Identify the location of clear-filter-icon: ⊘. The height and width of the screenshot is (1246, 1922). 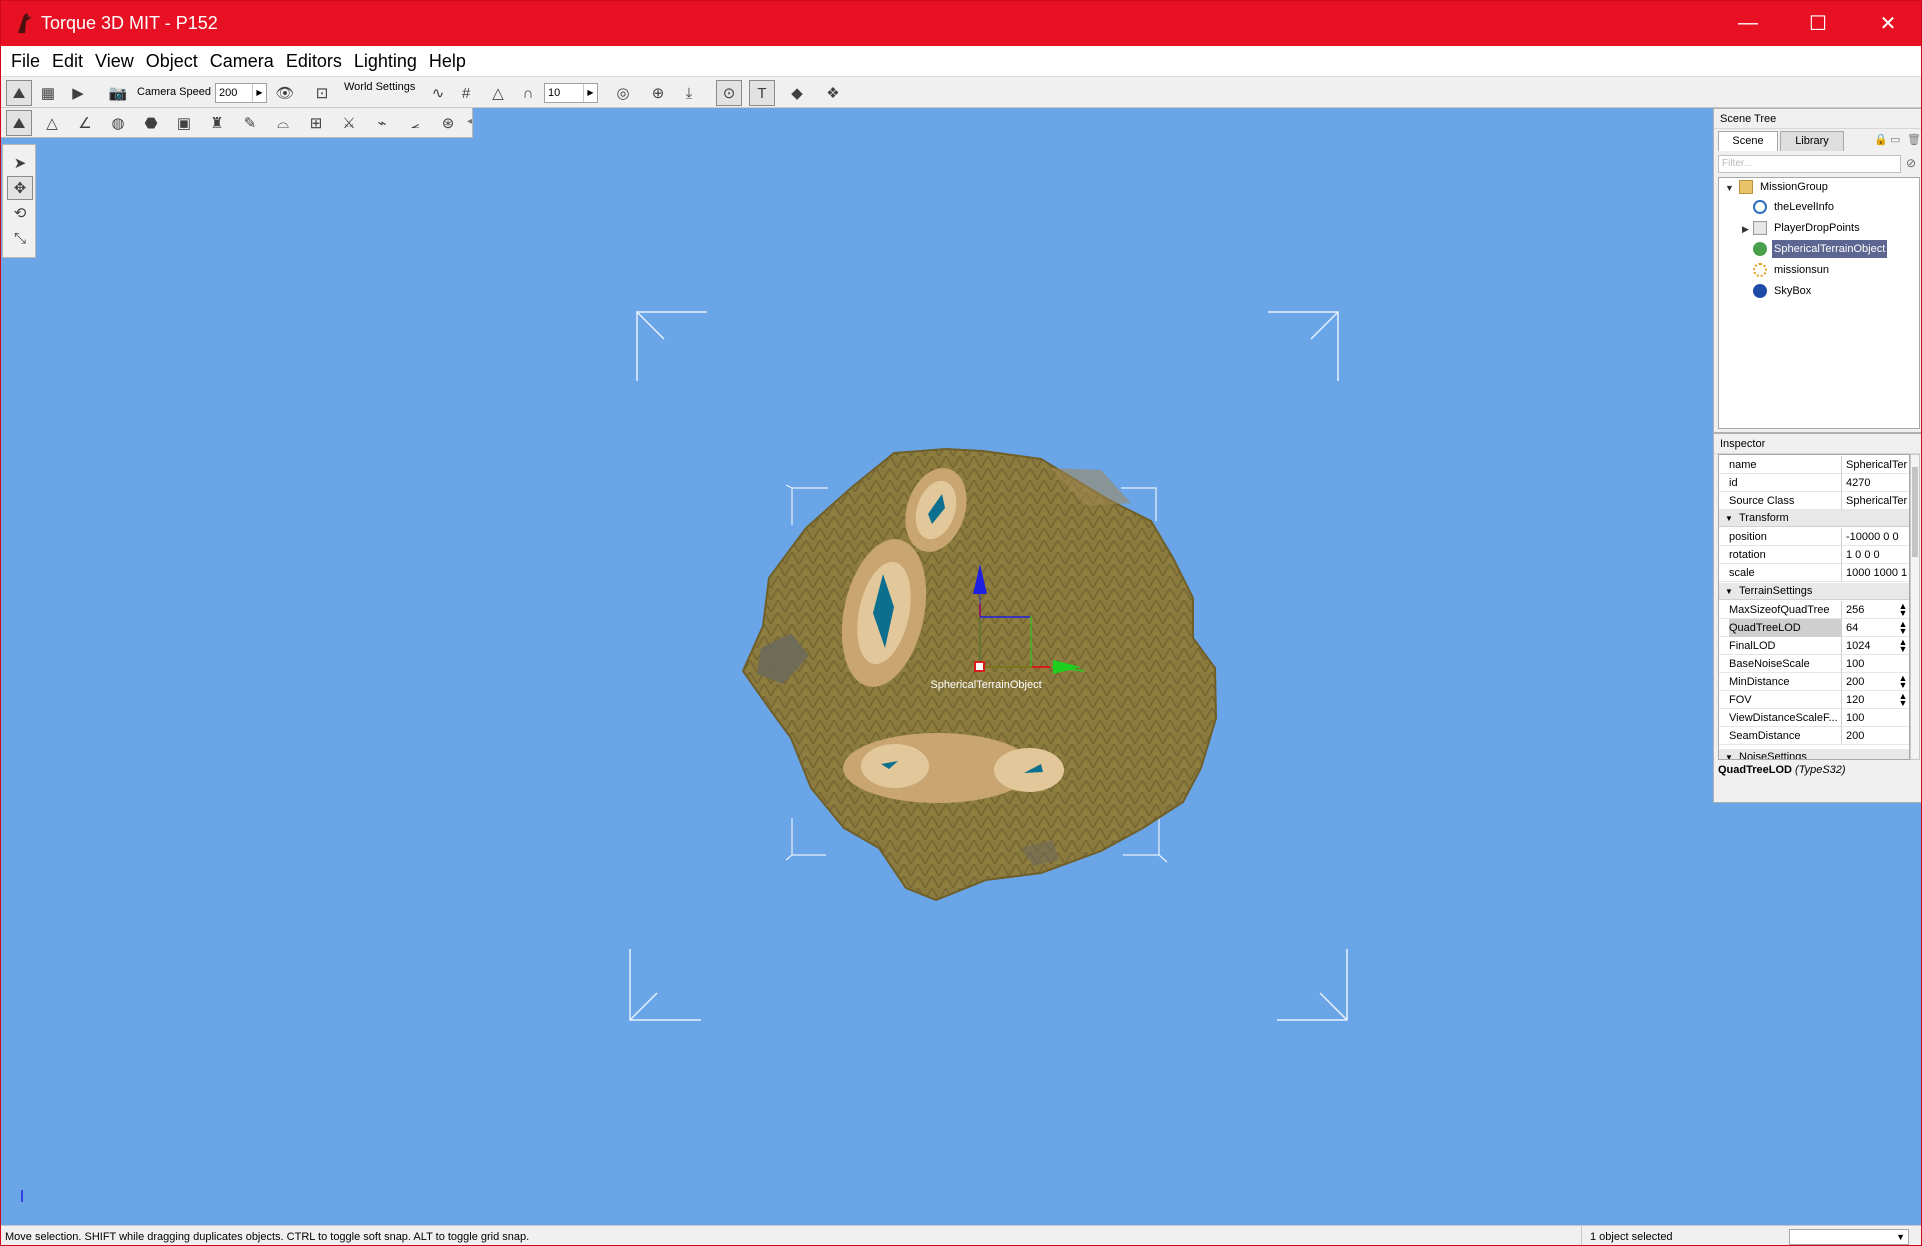
(1911, 163).